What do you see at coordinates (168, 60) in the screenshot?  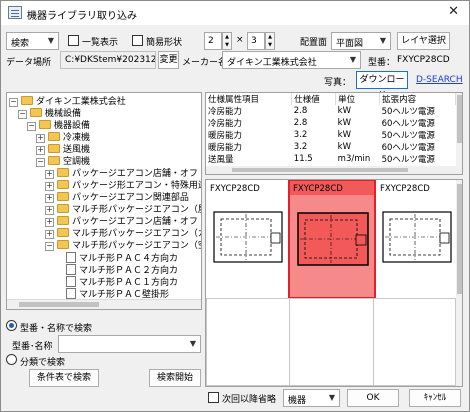 I see `change-path-button: 変更` at bounding box center [168, 60].